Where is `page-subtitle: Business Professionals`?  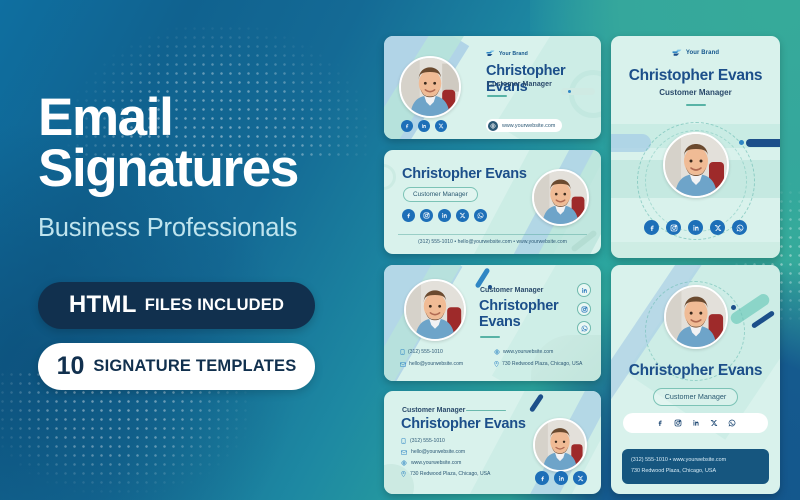 page-subtitle: Business Professionals is located at coordinates (168, 227).